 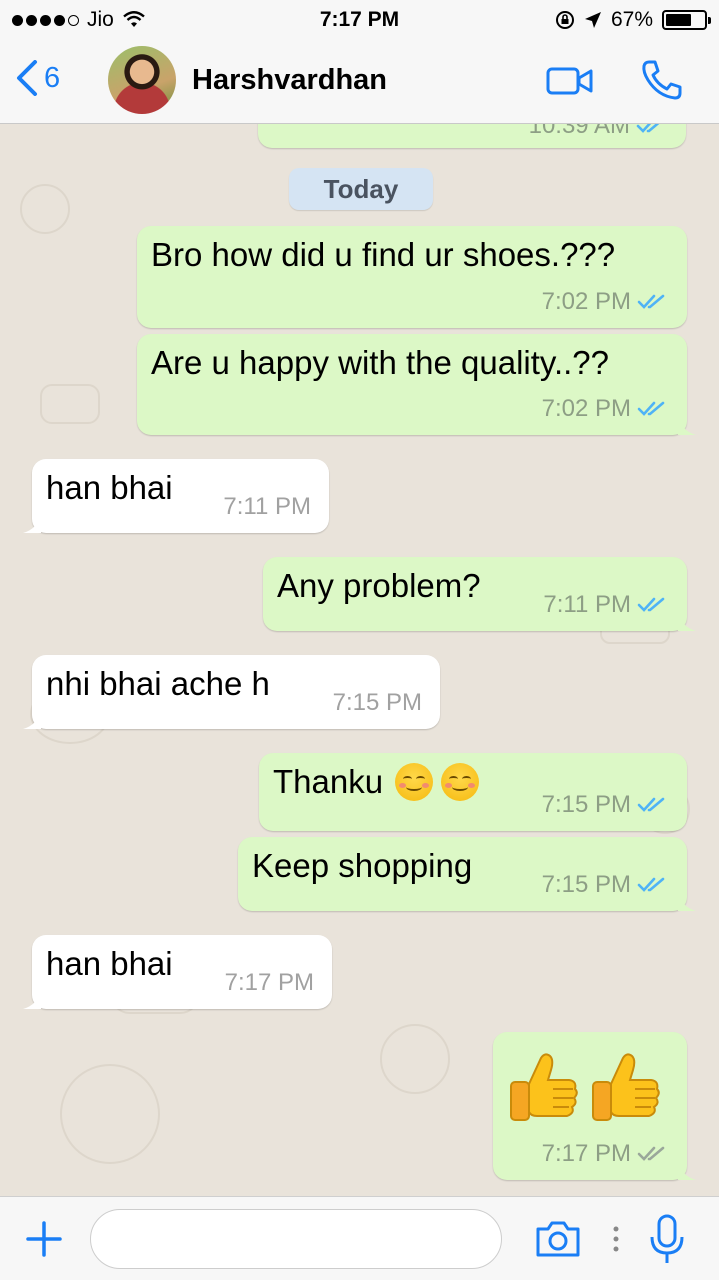 What do you see at coordinates (585, 1089) in the screenshot?
I see `message-emoji` at bounding box center [585, 1089].